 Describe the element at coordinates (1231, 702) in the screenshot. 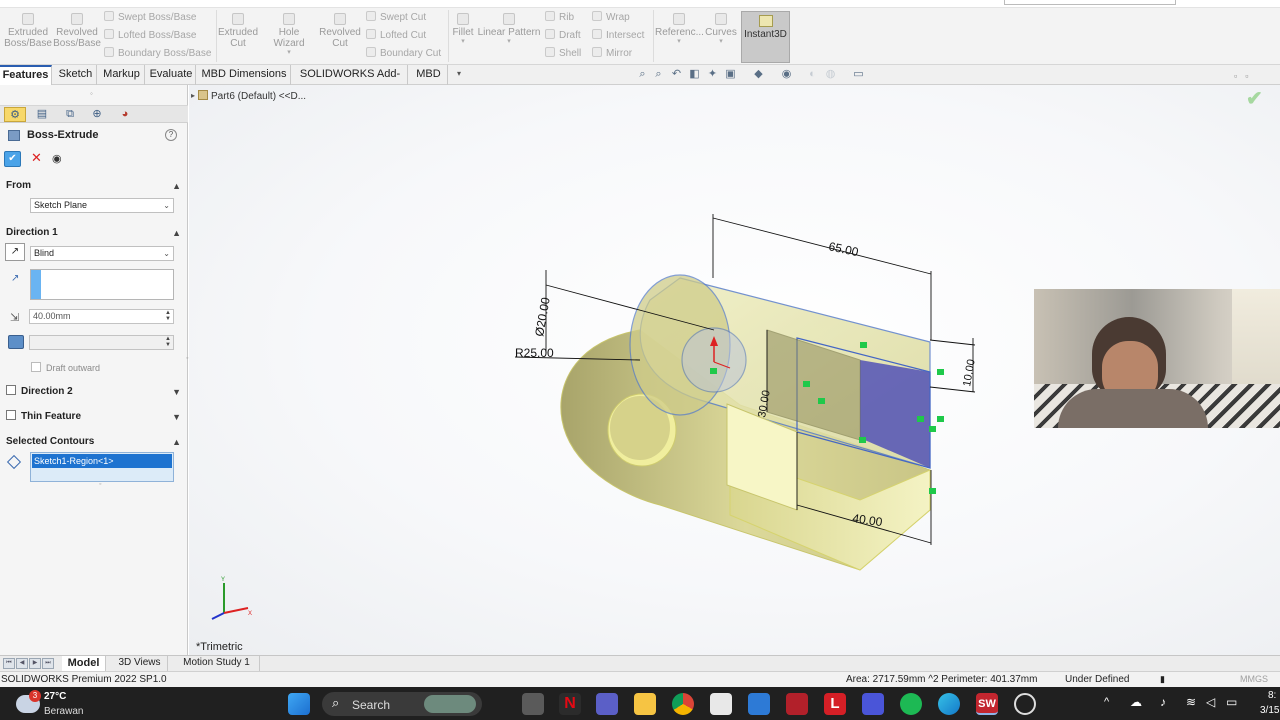

I see `battery-icon: ▭` at that location.